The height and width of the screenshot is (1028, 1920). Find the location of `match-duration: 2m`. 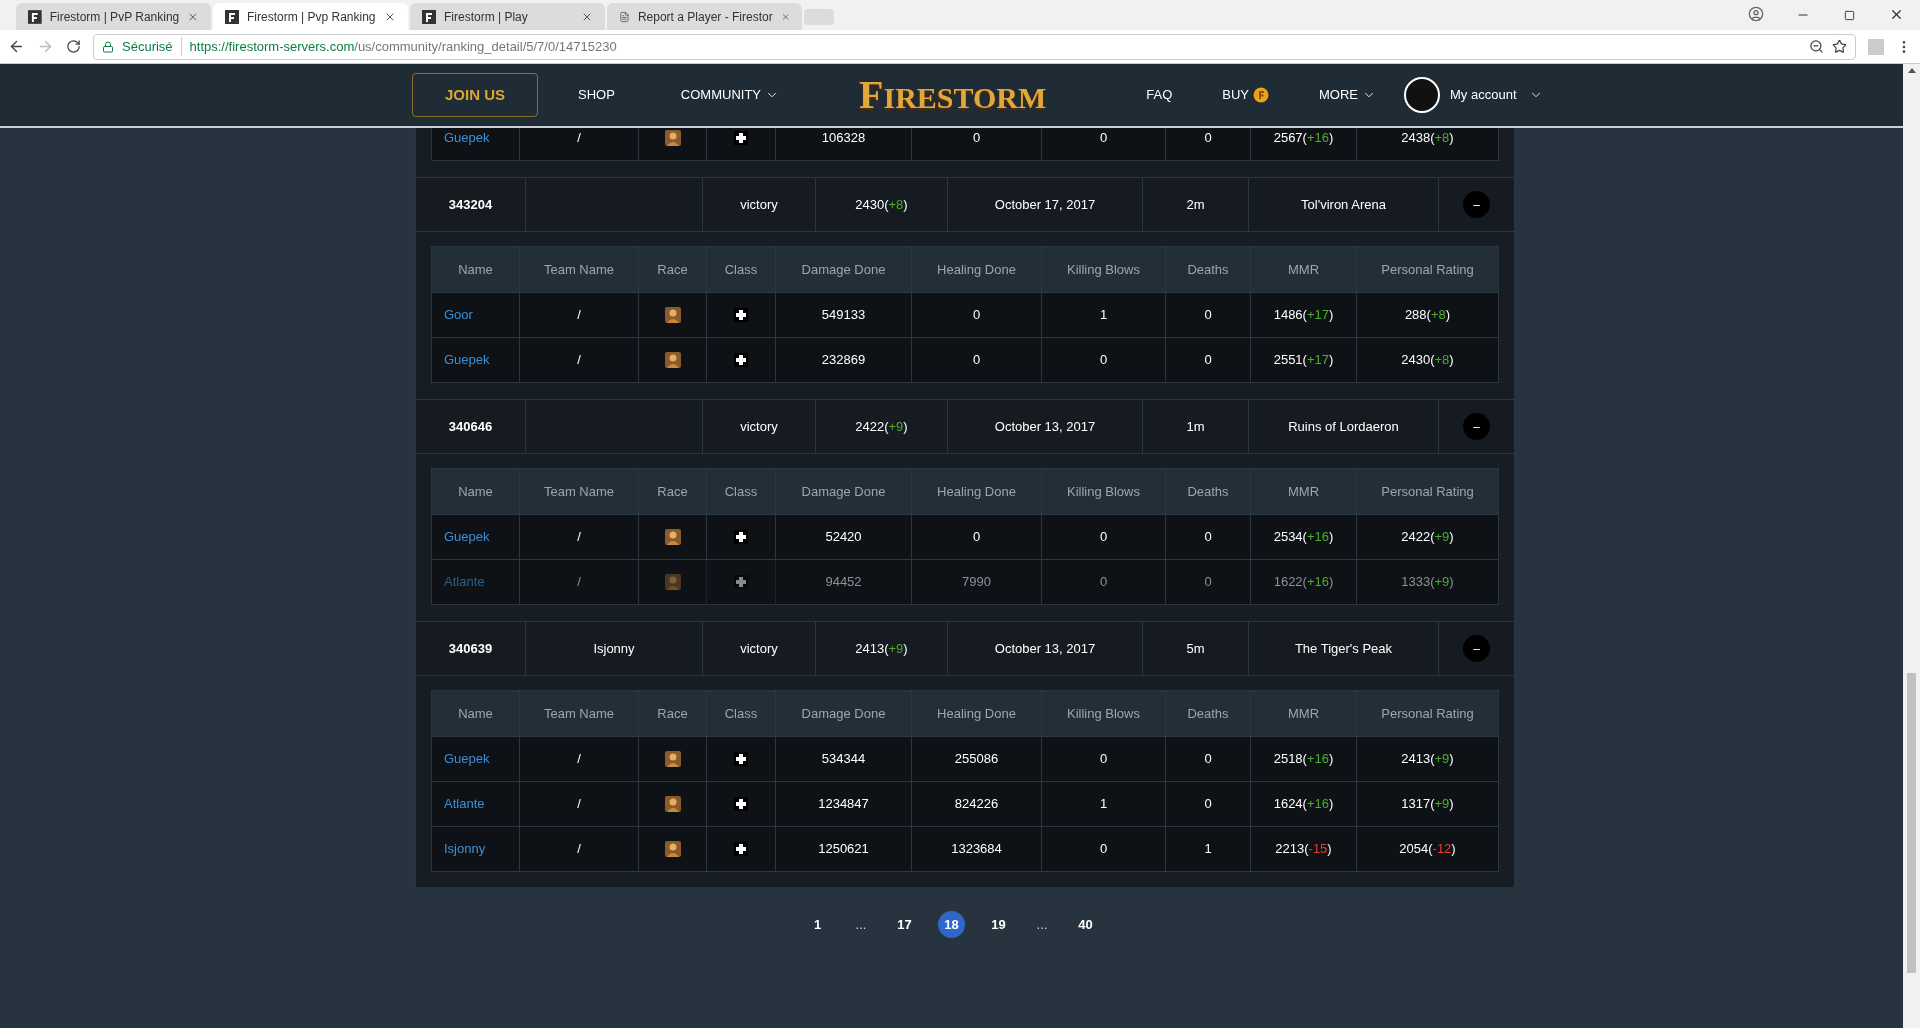

match-duration: 2m is located at coordinates (1195, 204).